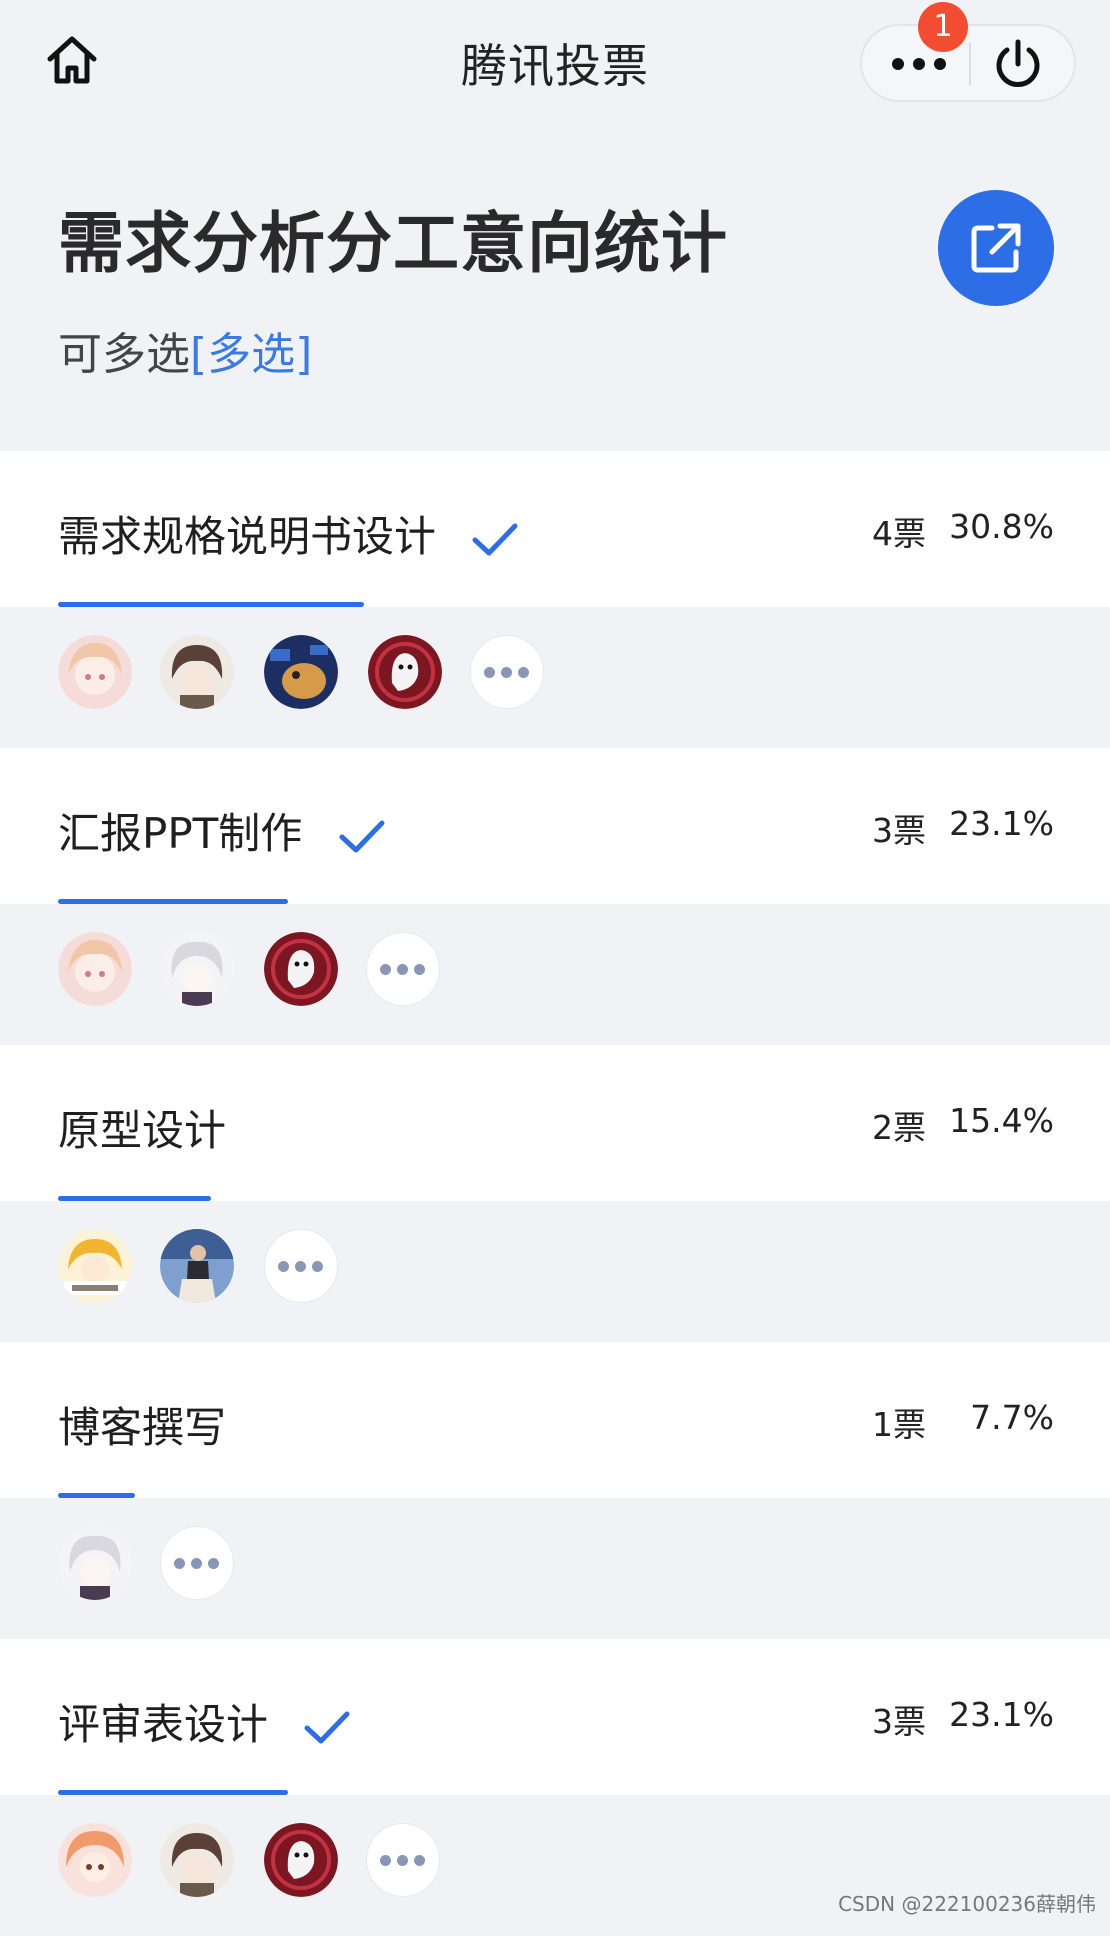  What do you see at coordinates (899, 1127) in the screenshot?
I see `option-votes: 2票` at bounding box center [899, 1127].